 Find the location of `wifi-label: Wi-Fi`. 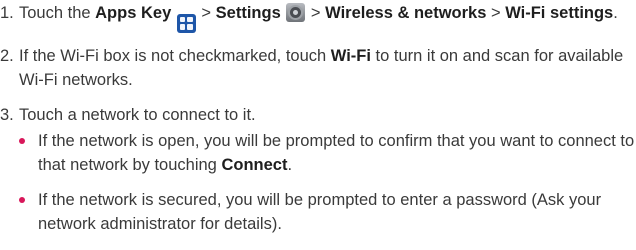

wifi-label: Wi-Fi is located at coordinates (350, 55).